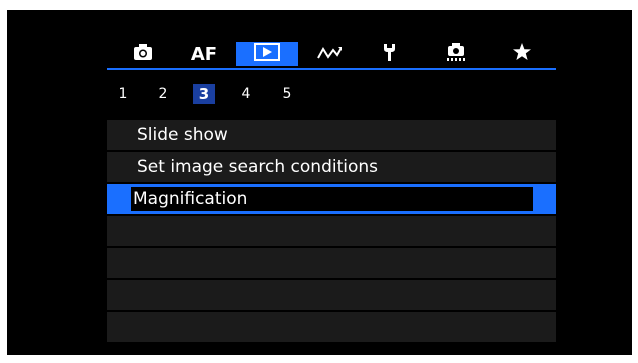  What do you see at coordinates (182, 135) in the screenshot?
I see `menu-item-label: Slide show` at bounding box center [182, 135].